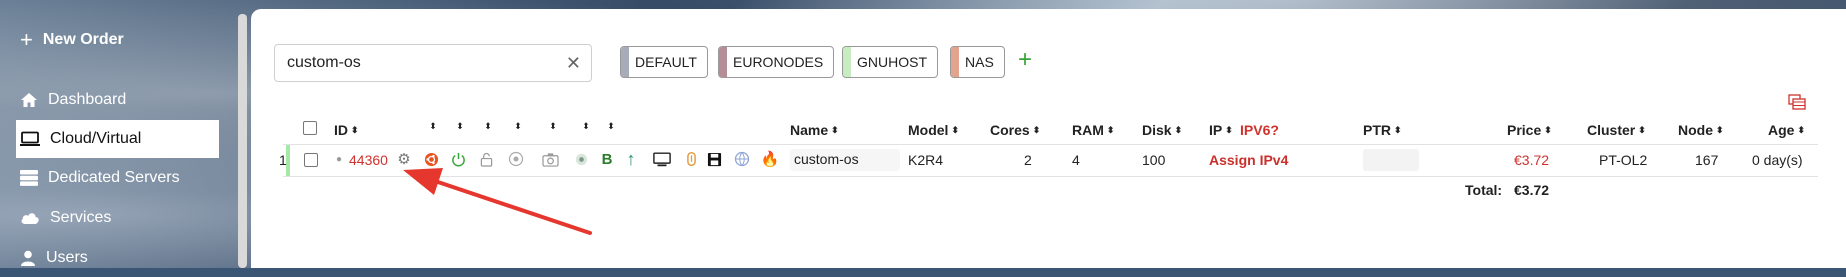 The width and height of the screenshot is (1846, 277). What do you see at coordinates (30, 218) in the screenshot?
I see `cloud-icon` at bounding box center [30, 218].